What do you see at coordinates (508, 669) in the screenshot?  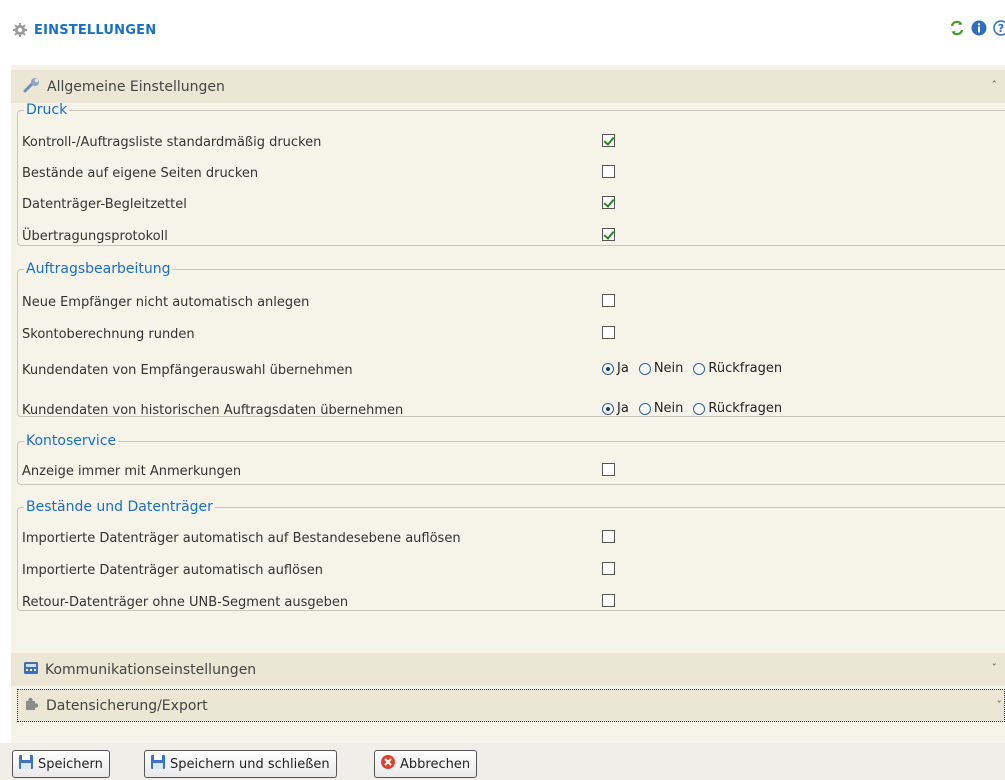 I see `section-communication-header: Kommunikationseinstellungen ˇ` at bounding box center [508, 669].